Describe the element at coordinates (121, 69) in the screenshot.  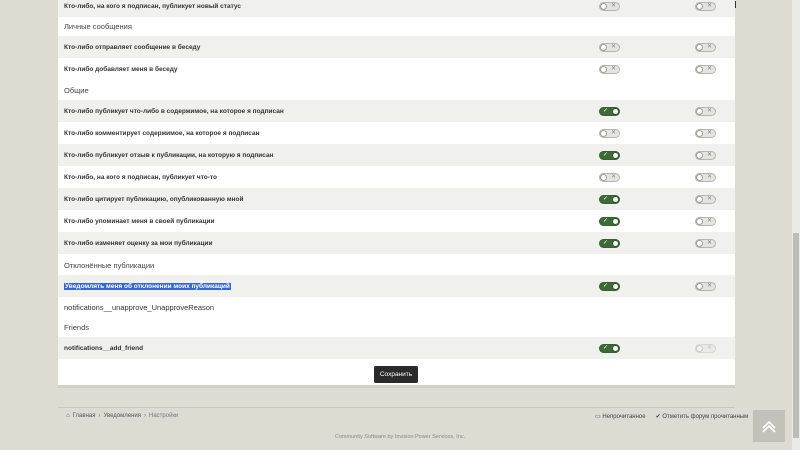
I see `setting-label: Кто-либо добавляет меня в беседу` at that location.